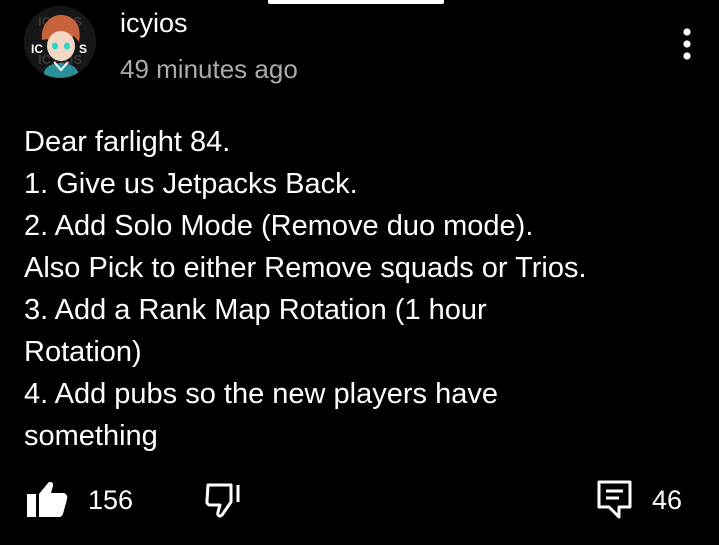 The image size is (719, 545). I want to click on like-count: 156, so click(111, 500).